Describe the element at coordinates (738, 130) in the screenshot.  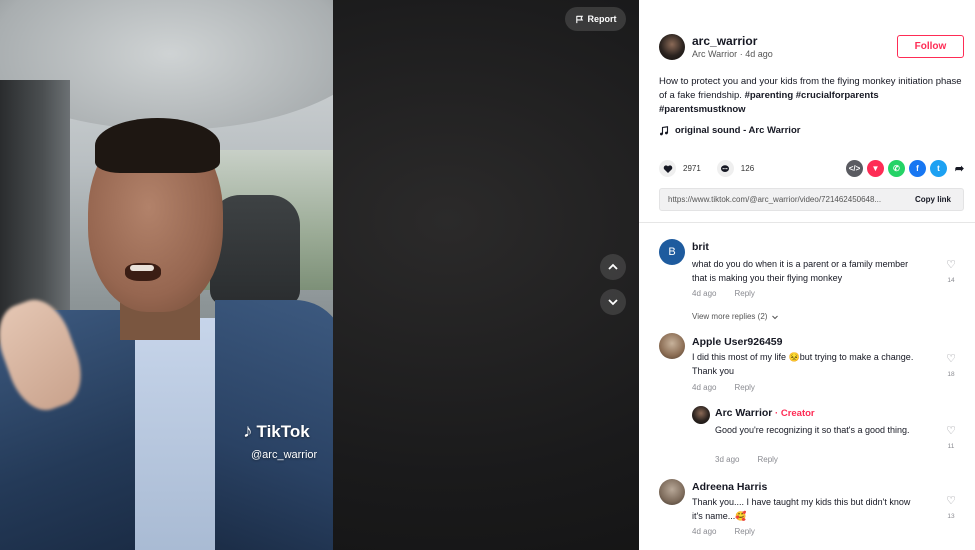
I see `sound-label: original sound - Arc Warrior` at that location.